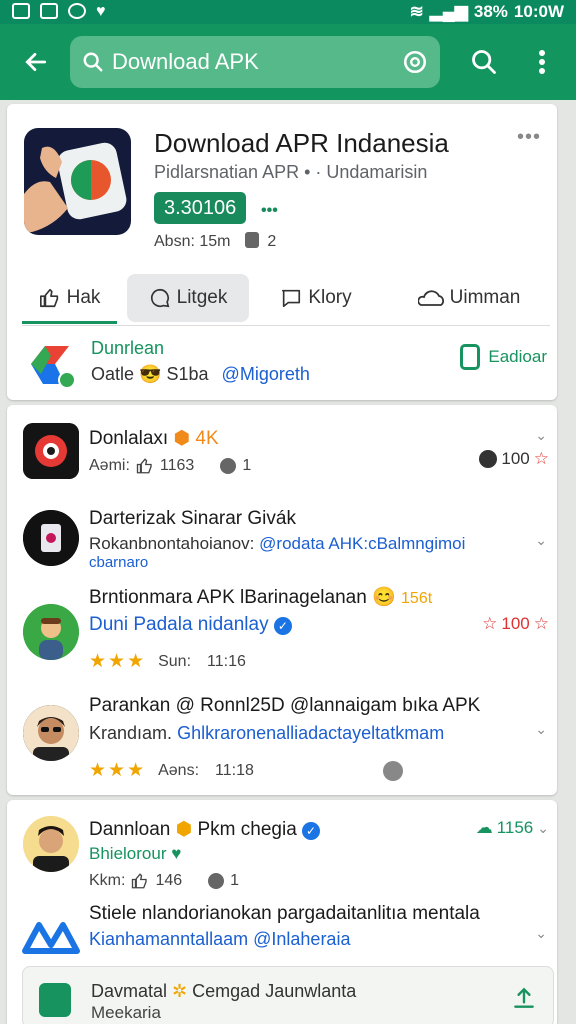 Image resolution: width=576 pixels, height=1024 pixels. I want to click on lens-icon, so click(415, 62).